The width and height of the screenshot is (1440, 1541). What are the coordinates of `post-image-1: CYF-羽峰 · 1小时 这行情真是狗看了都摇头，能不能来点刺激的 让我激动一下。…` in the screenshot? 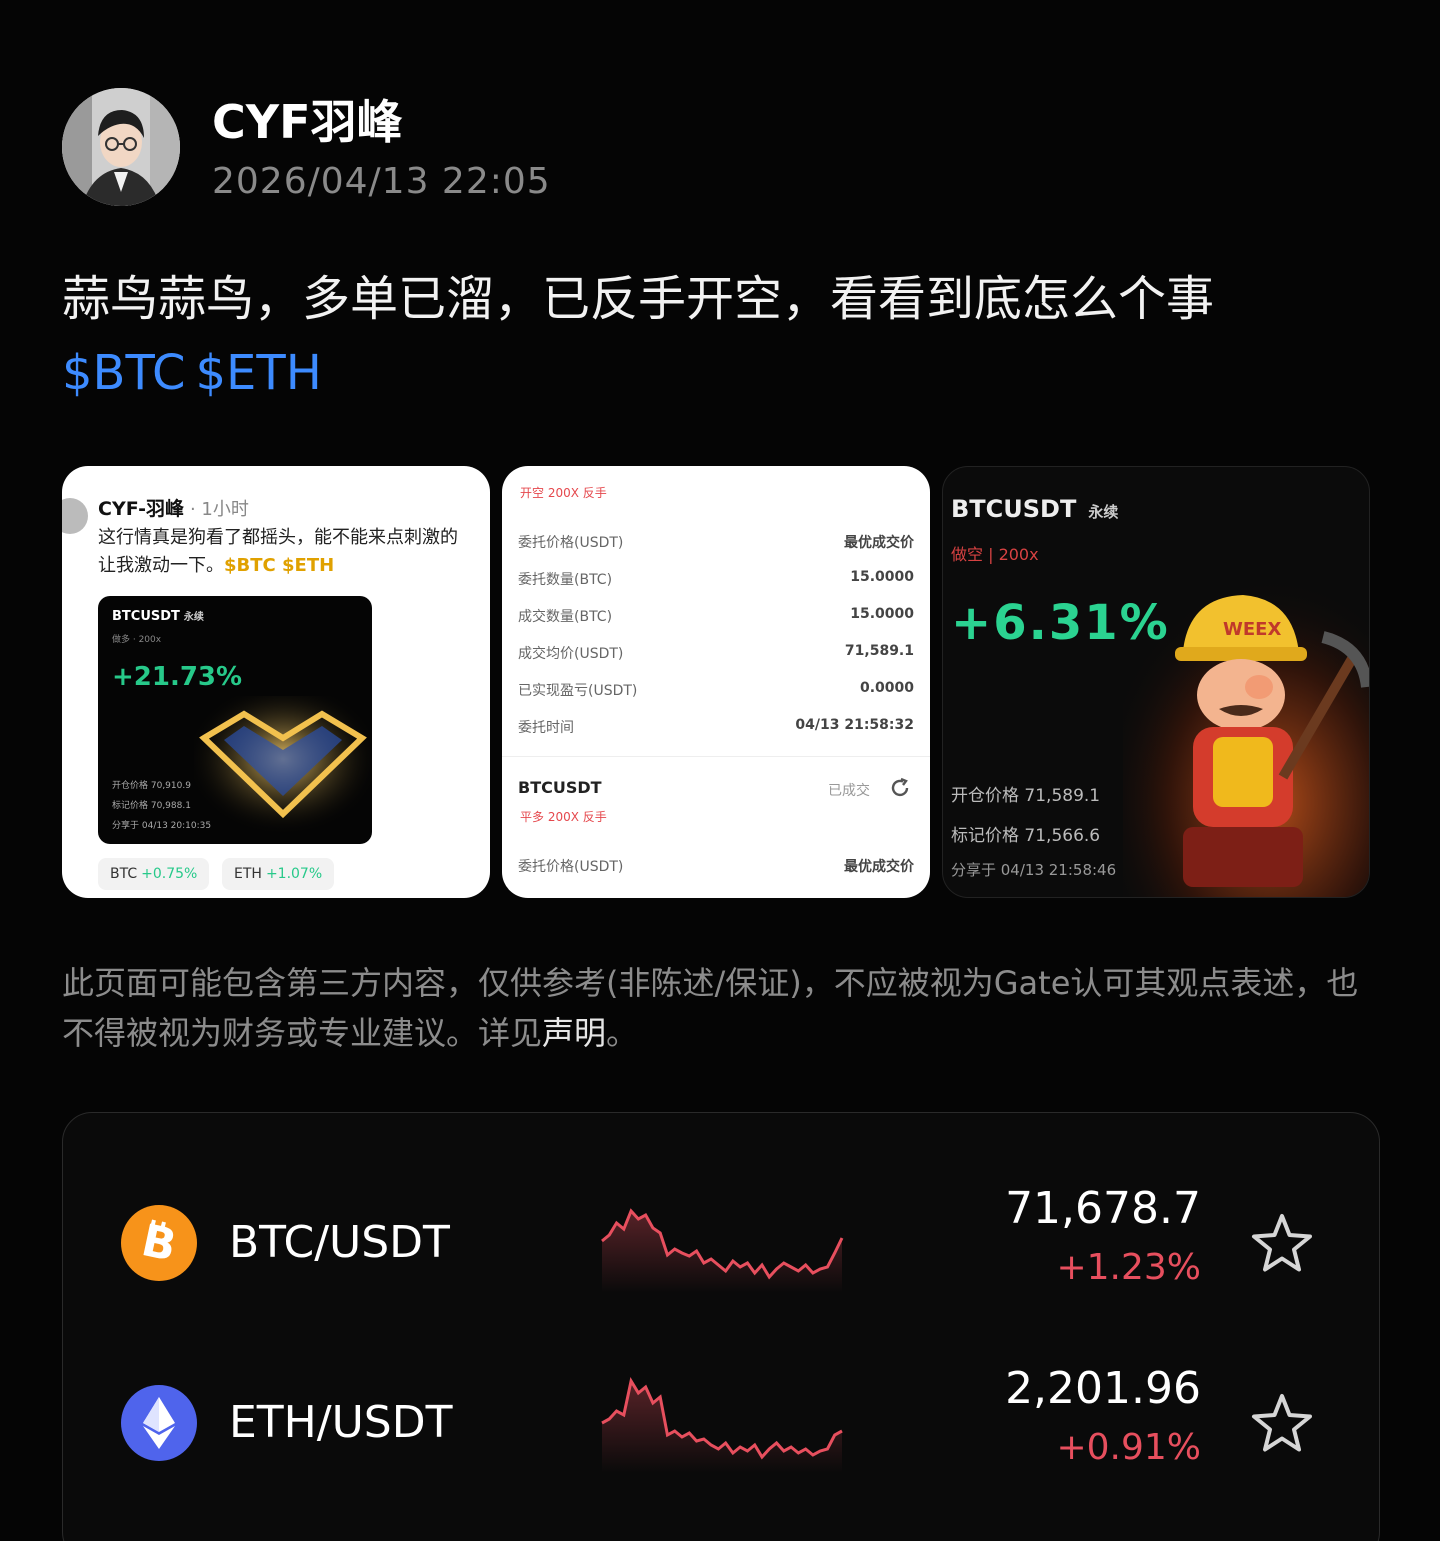 It's located at (276, 682).